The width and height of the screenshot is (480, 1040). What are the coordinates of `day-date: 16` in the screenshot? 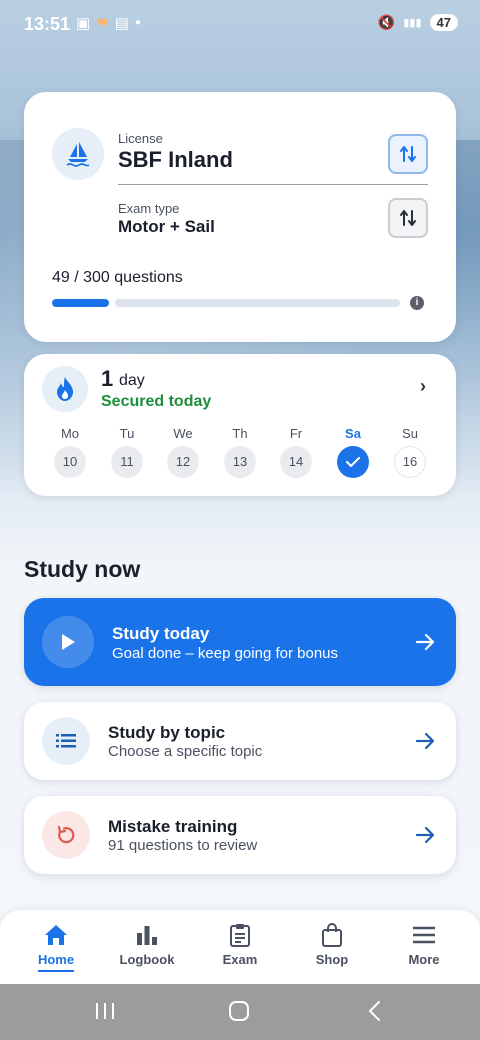 It's located at (410, 462).